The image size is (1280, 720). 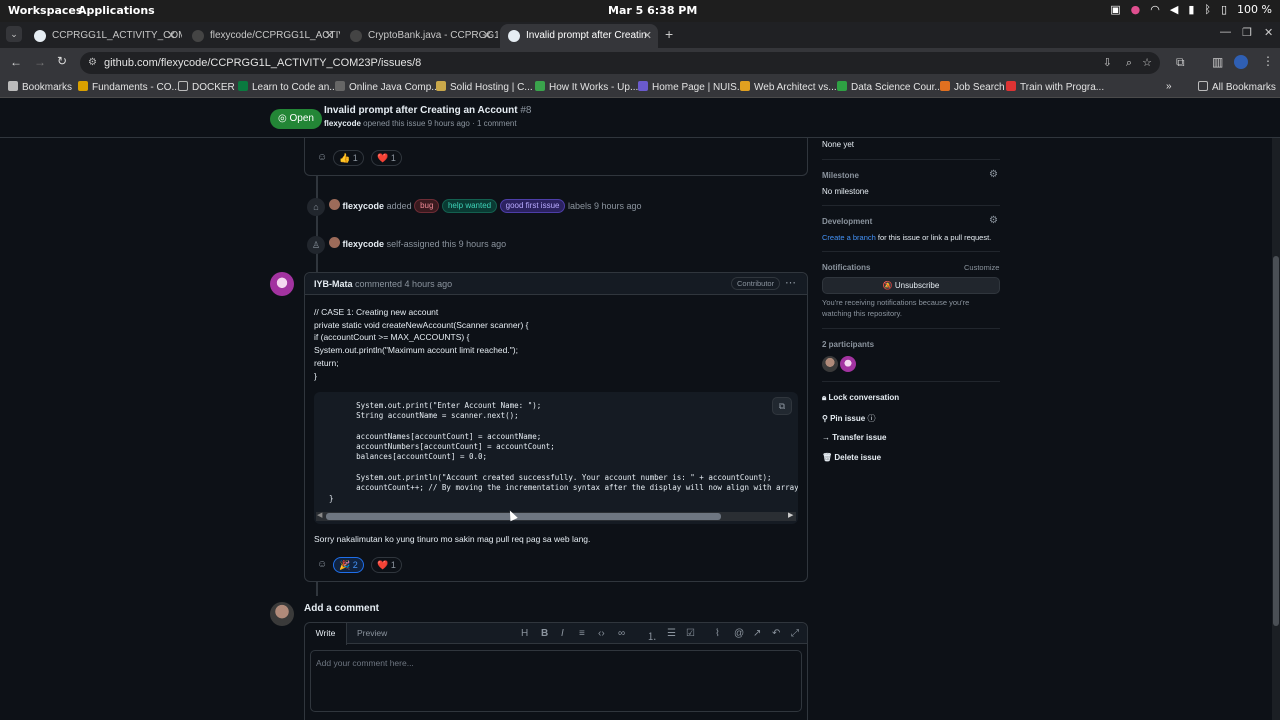 I want to click on unsubscribe-button: 🔕 Unsubscribe, so click(x=911, y=285).